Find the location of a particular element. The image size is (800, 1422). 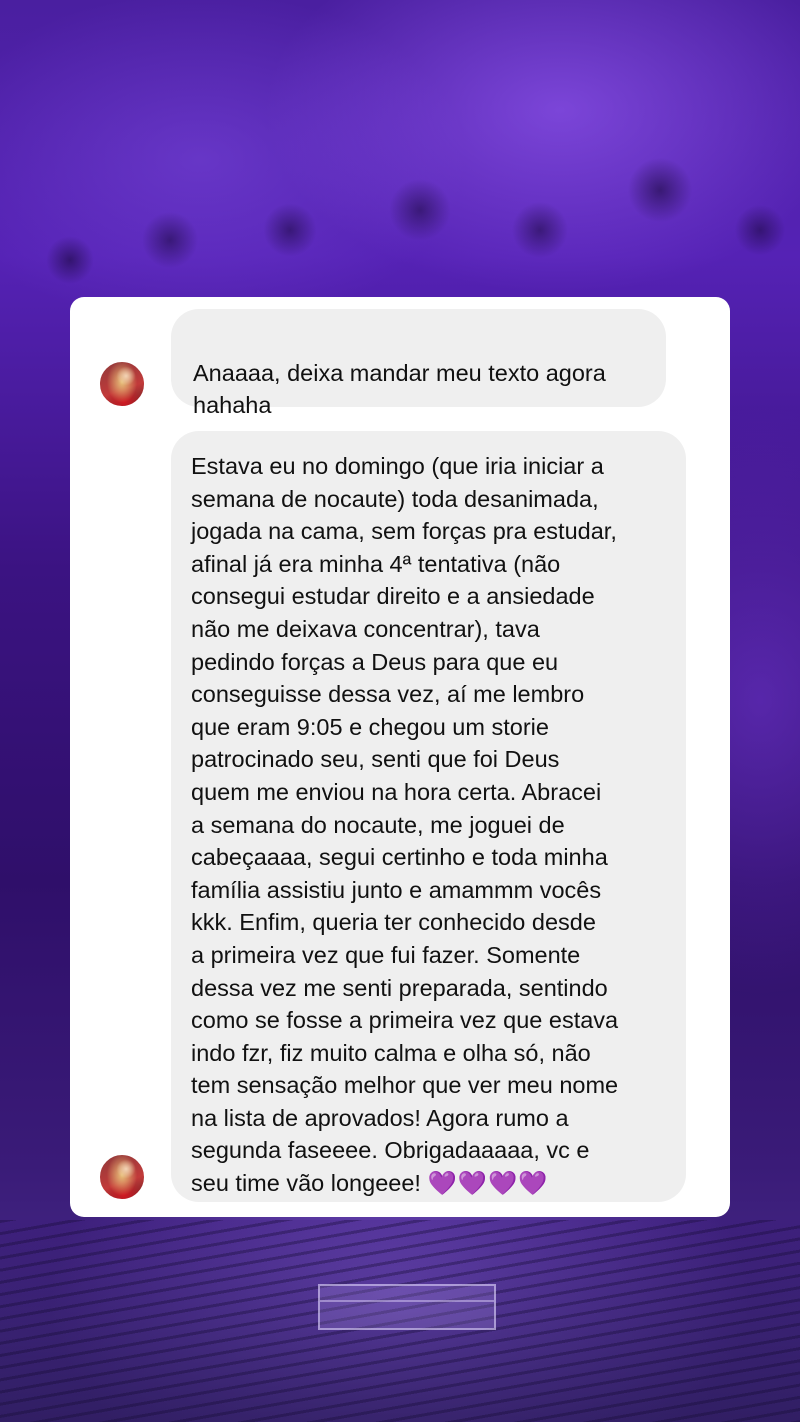

octagon-cage is located at coordinates (407, 1307).